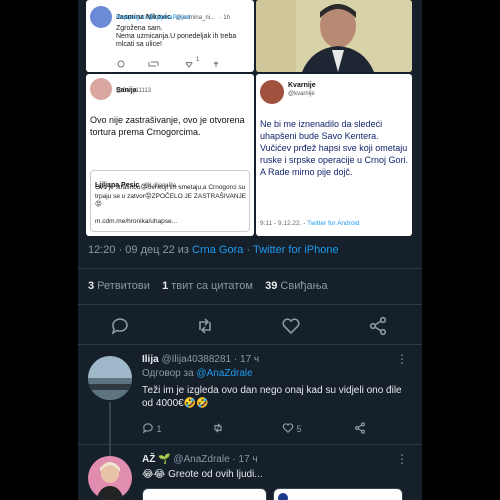  What do you see at coordinates (198, 60) in the screenshot?
I see `embedded-like-count: 1` at bounding box center [198, 60].